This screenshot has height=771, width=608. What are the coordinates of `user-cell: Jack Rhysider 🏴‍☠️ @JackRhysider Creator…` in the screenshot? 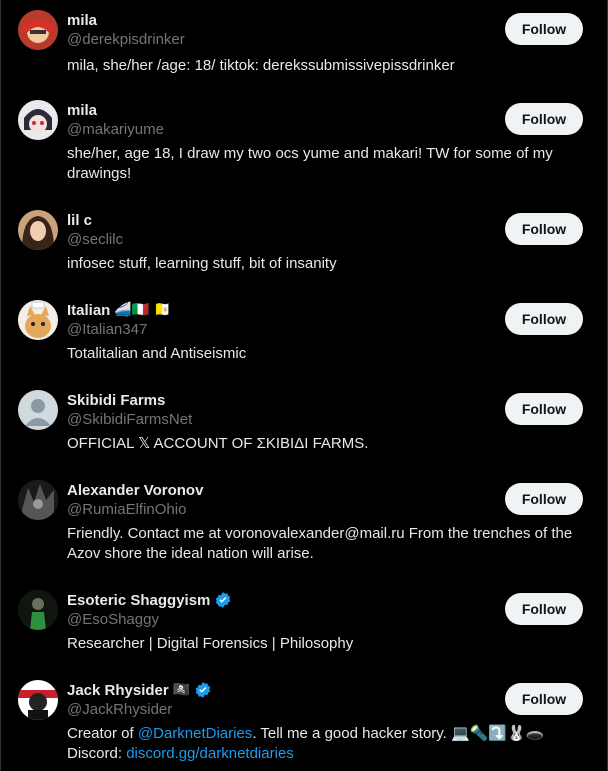 It's located at (304, 725).